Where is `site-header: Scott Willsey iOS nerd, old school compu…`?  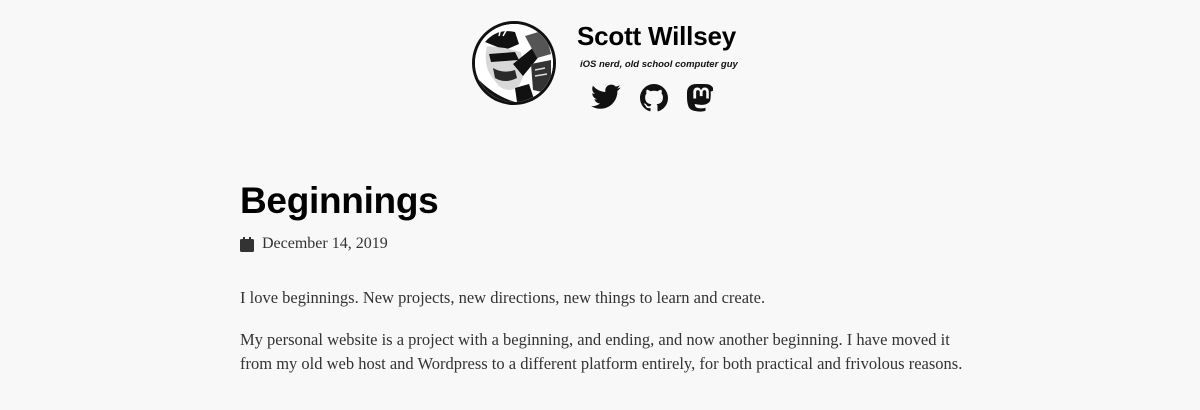 site-header: Scott Willsey iOS nerd, old school compu… is located at coordinates (605, 67).